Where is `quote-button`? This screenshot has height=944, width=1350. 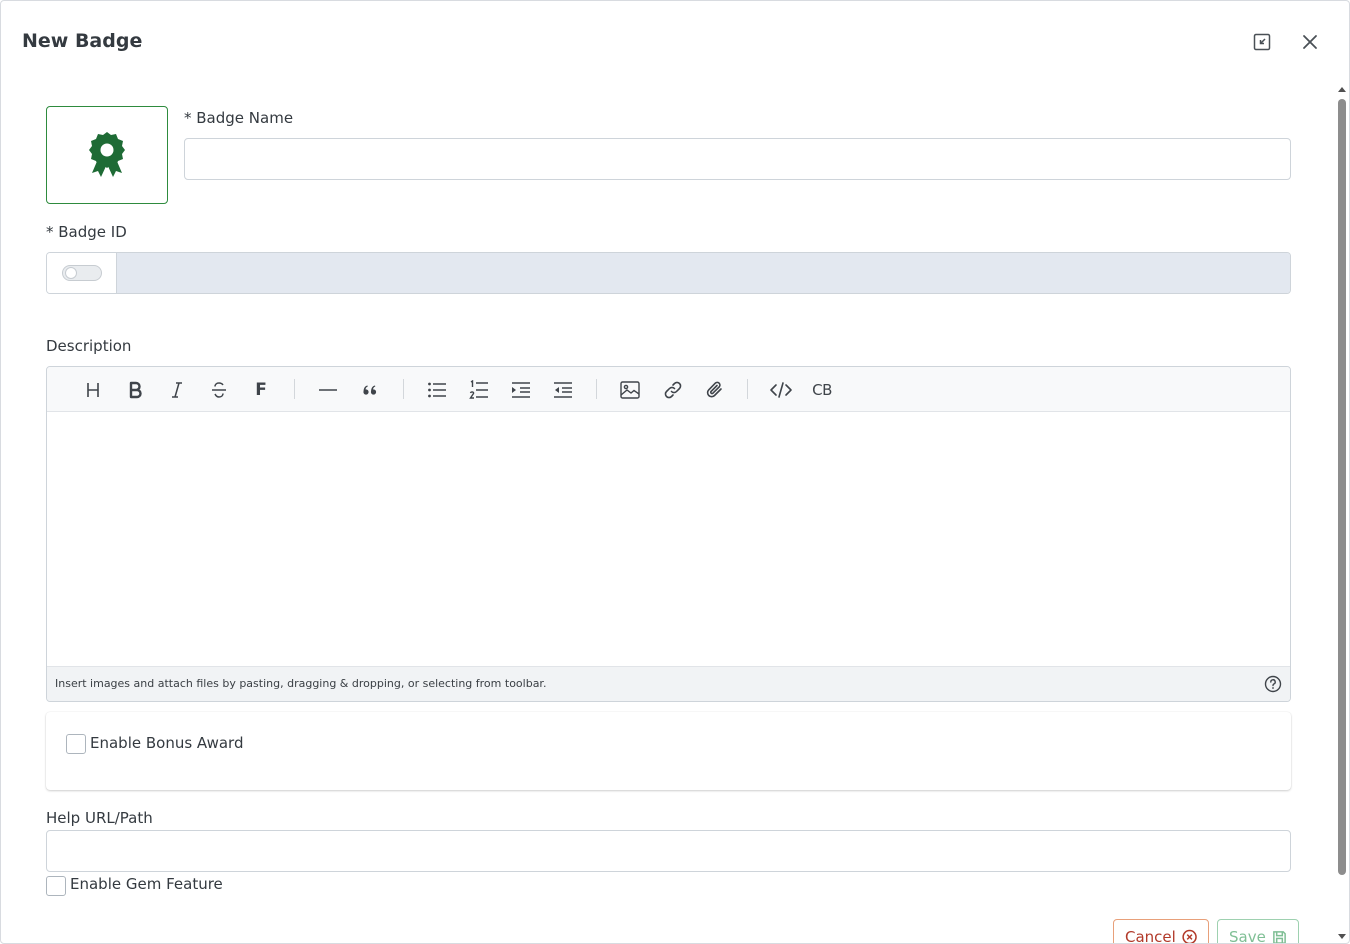
quote-button is located at coordinates (370, 390).